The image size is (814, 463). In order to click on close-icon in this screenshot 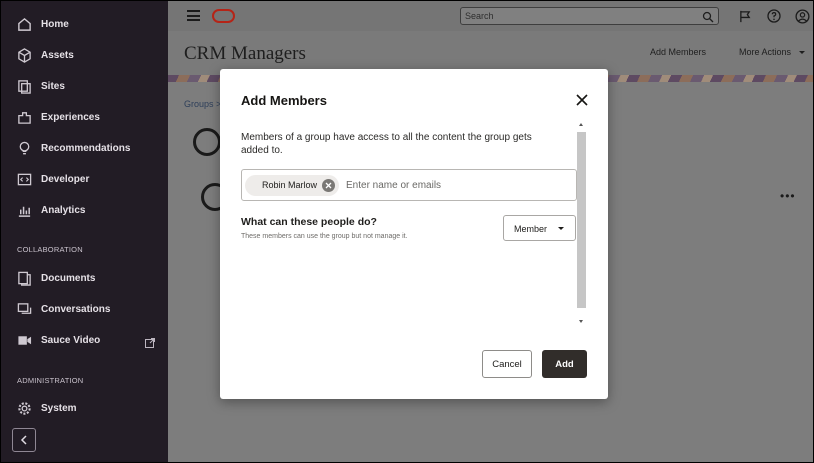, I will do `click(582, 100)`.